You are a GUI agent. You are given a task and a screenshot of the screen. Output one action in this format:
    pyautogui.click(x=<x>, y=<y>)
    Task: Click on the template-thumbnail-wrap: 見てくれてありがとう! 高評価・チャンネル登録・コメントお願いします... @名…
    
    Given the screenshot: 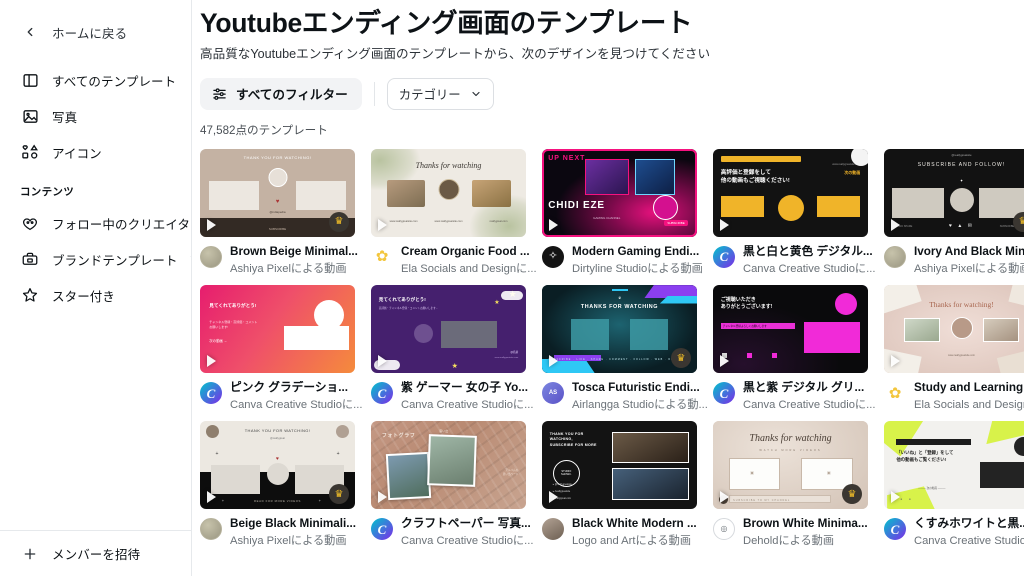 What is the action you would take?
    pyautogui.click(x=448, y=329)
    